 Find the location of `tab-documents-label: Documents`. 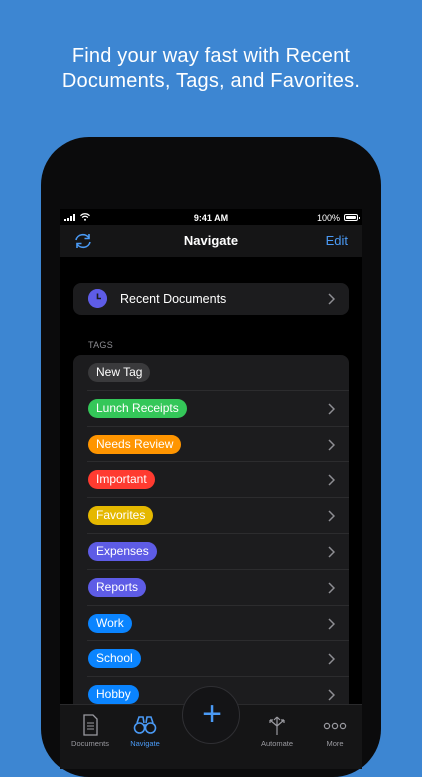

tab-documents-label: Documents is located at coordinates (90, 743).